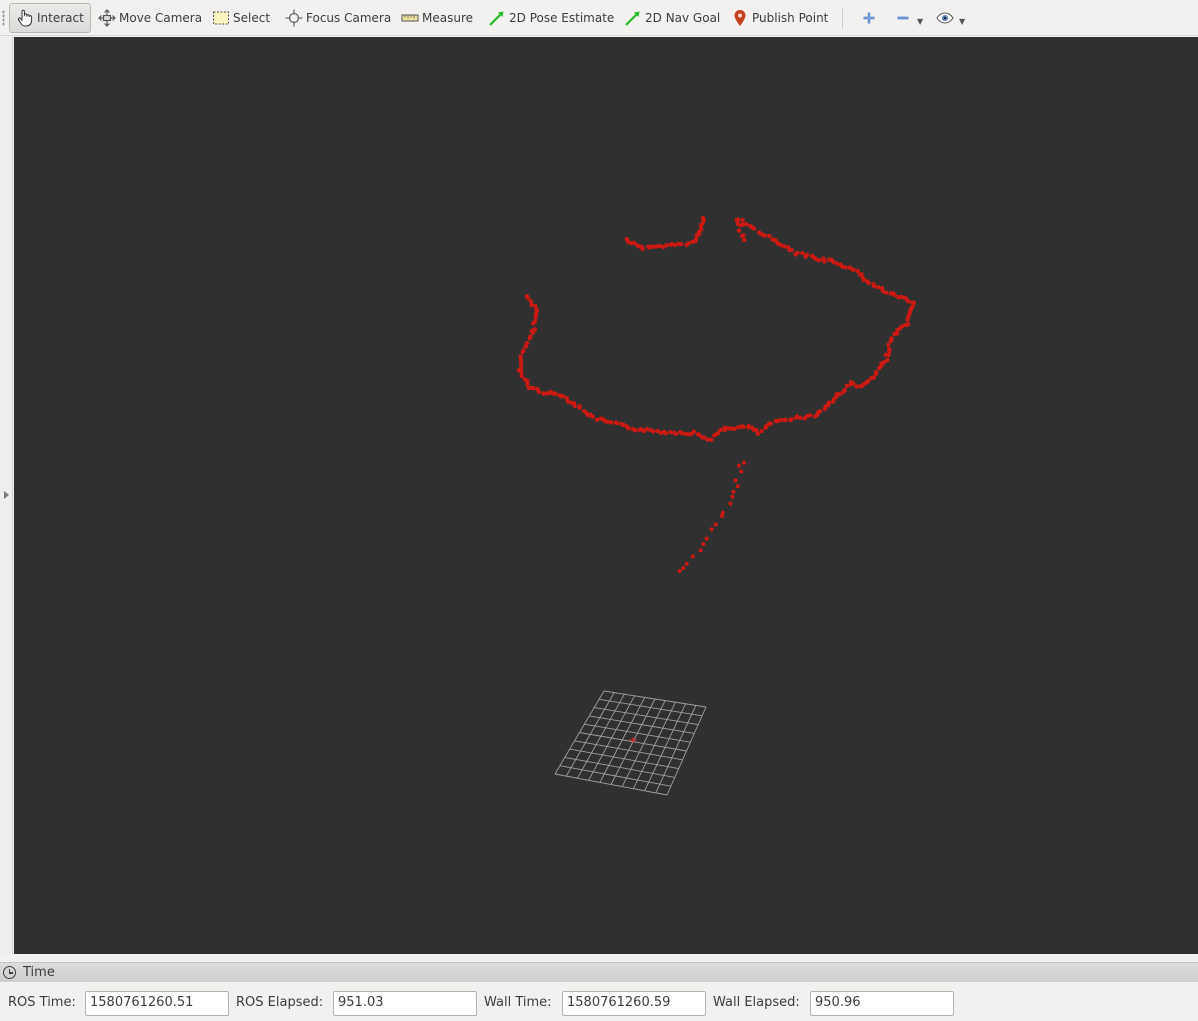 The width and height of the screenshot is (1198, 1021). What do you see at coordinates (903, 18) in the screenshot?
I see `remove-tool-icon` at bounding box center [903, 18].